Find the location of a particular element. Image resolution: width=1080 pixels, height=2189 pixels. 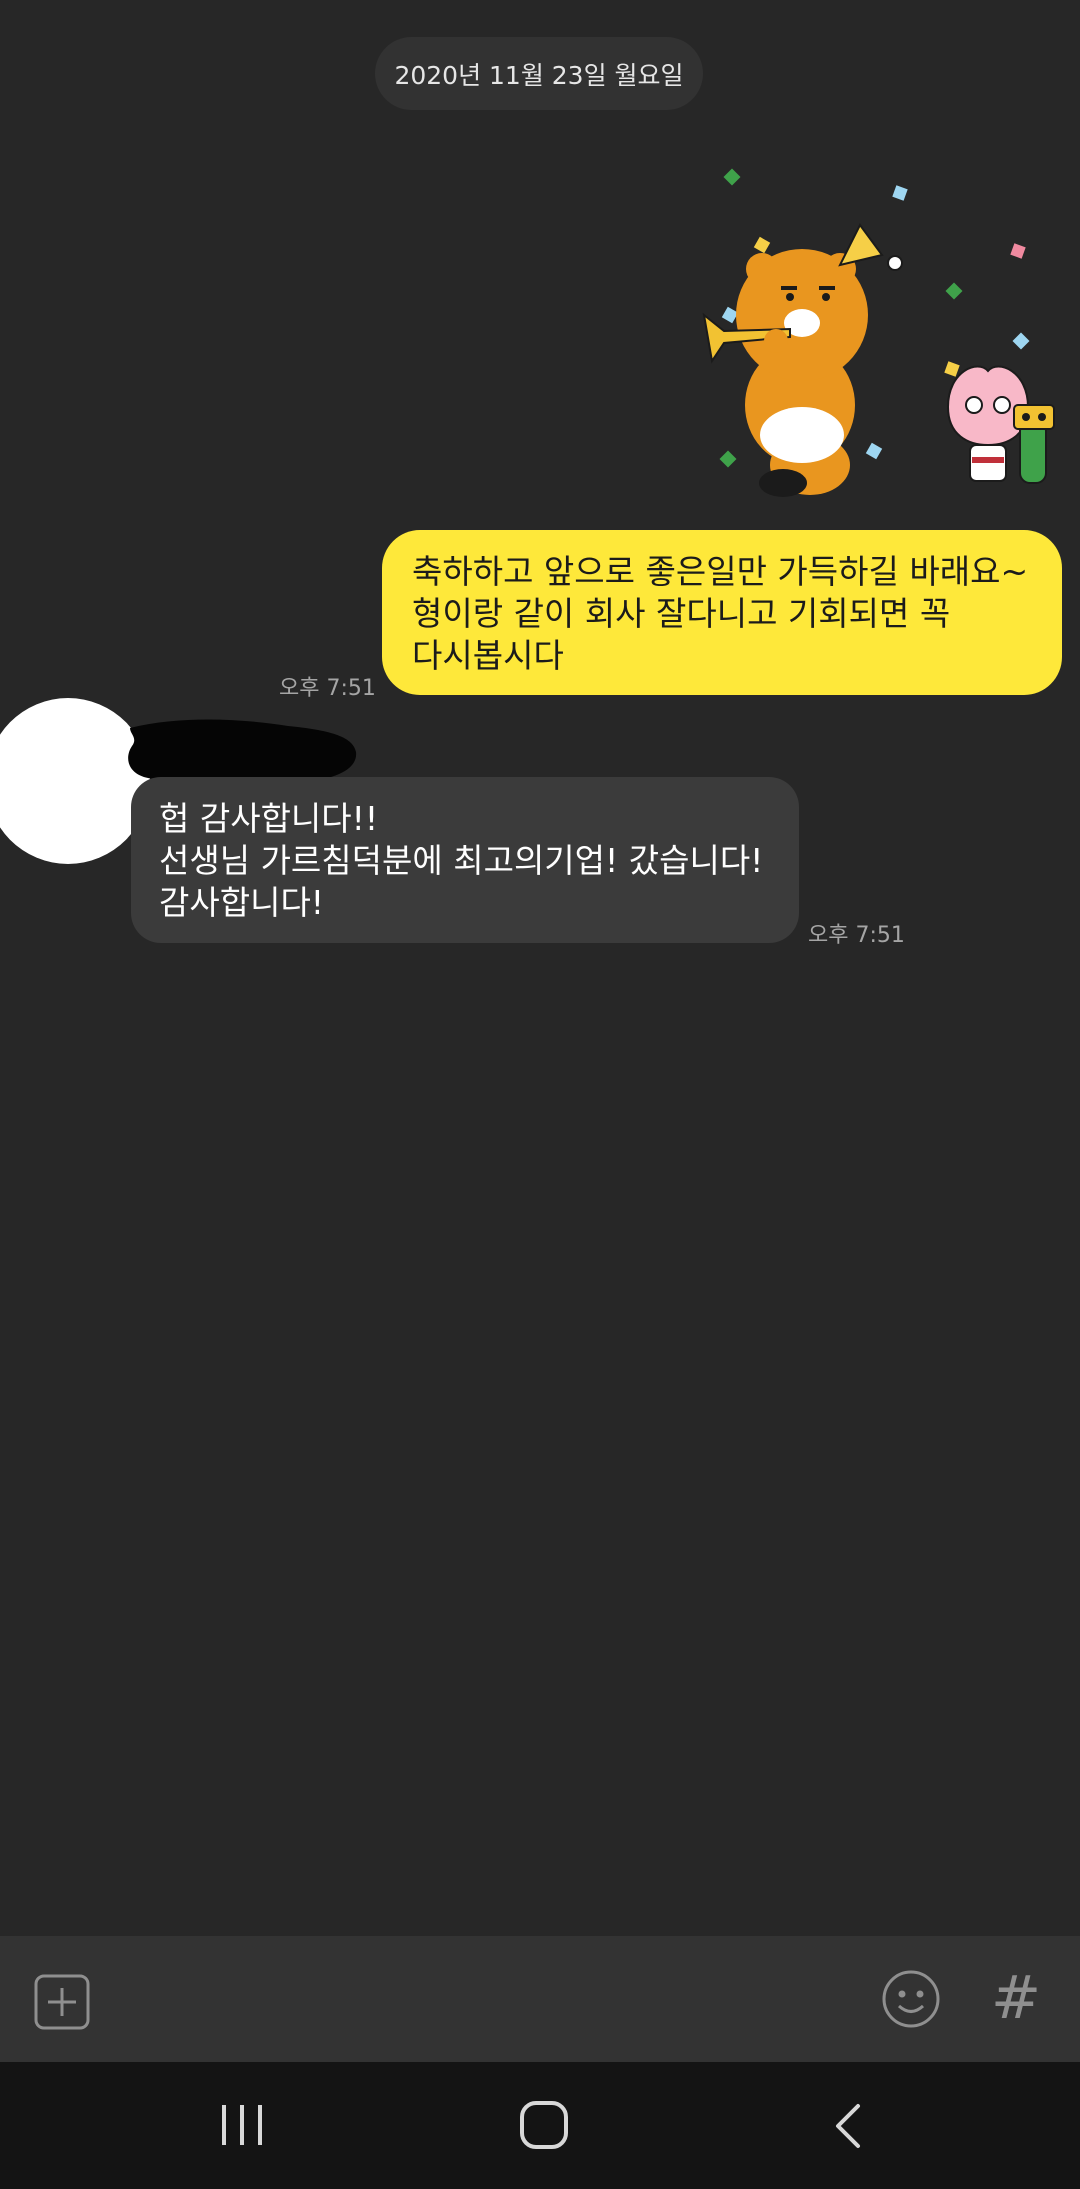

incoming-message-bubble: 헙 감사합니다!! 선생님 가르침덕분에 최고의기업! 갔습니다! 감사합니다! is located at coordinates (465, 860).